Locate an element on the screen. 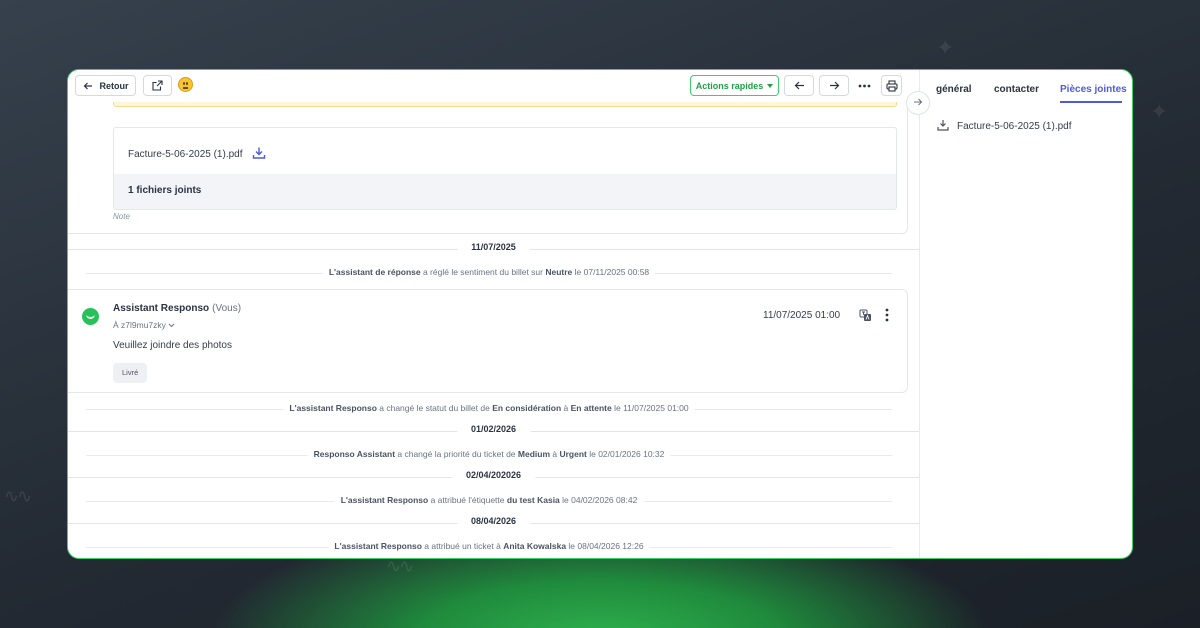  sidebar-attachment-item: Facture-5-06-2025 (1).pdf is located at coordinates (1004, 126).